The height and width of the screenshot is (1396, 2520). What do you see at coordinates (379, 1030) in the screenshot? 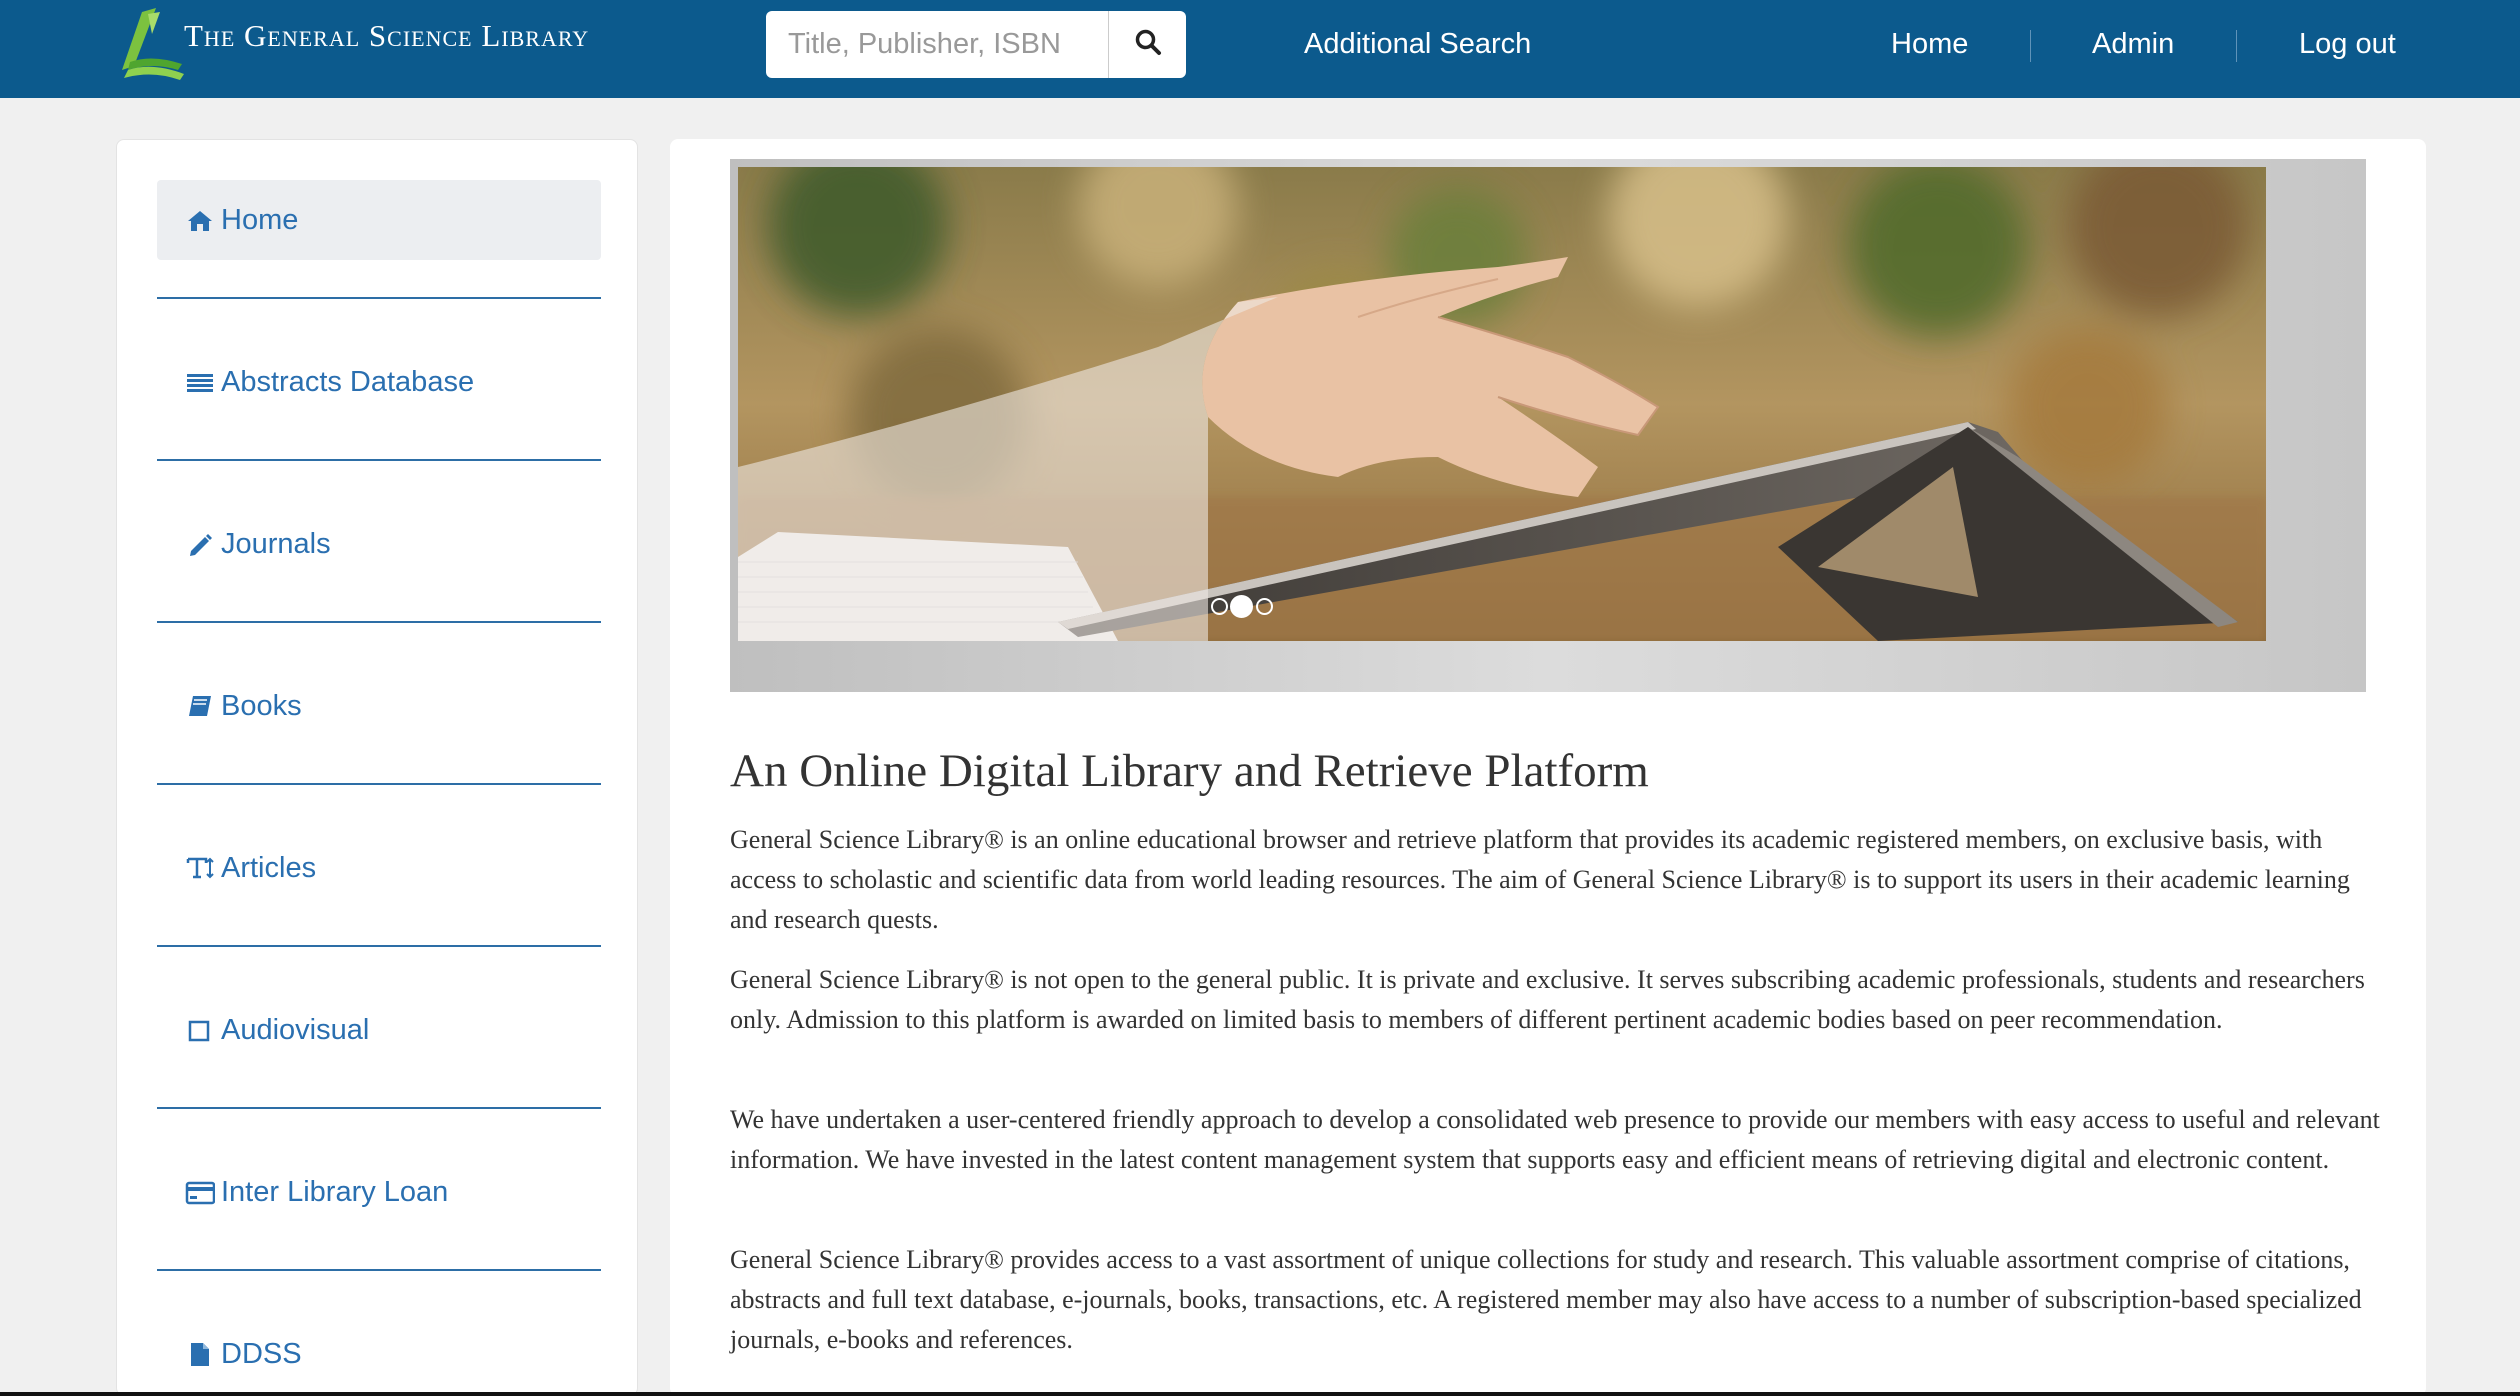
I see `sidebar-item-audiovisual: Audiovisual` at bounding box center [379, 1030].